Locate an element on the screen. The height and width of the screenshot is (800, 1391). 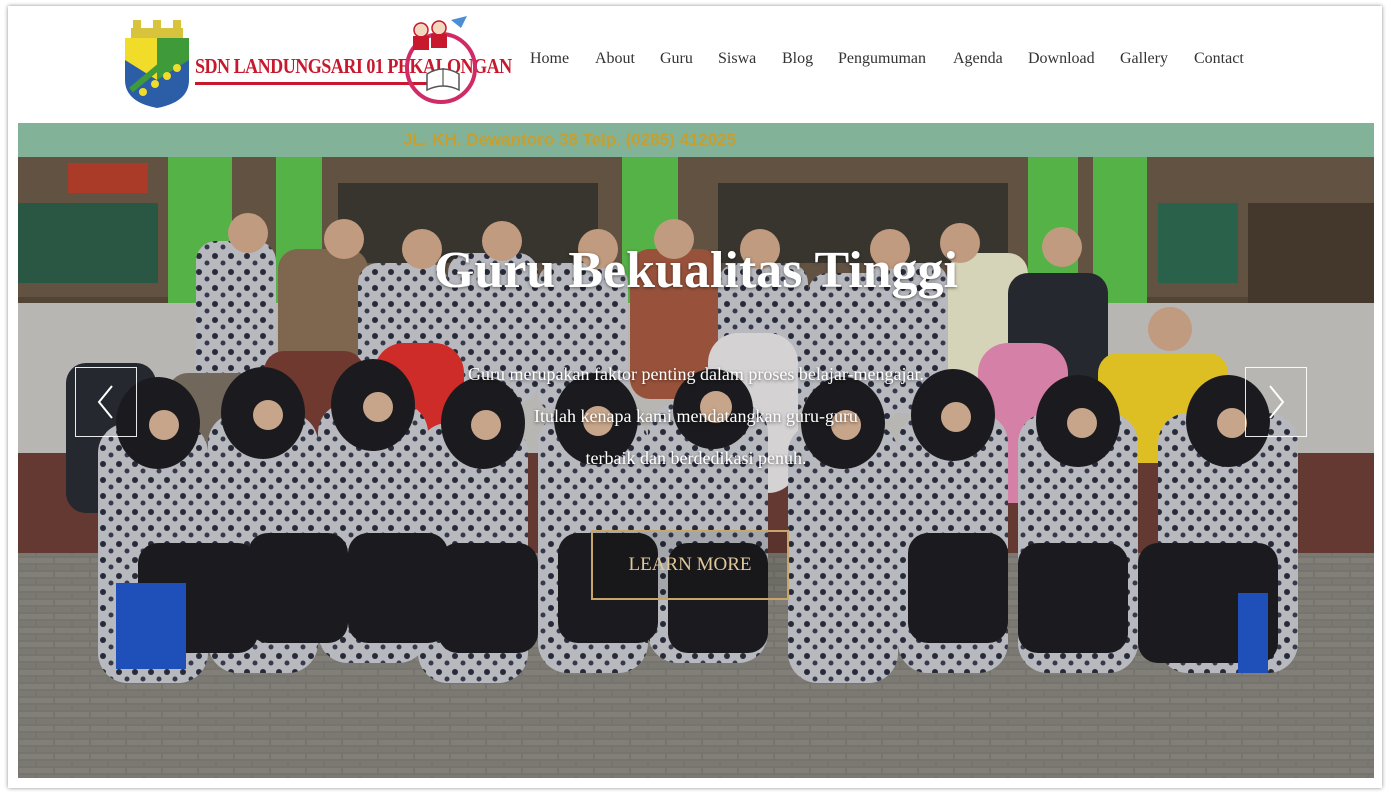
nav-gallery: Gallery is located at coordinates (1144, 59).